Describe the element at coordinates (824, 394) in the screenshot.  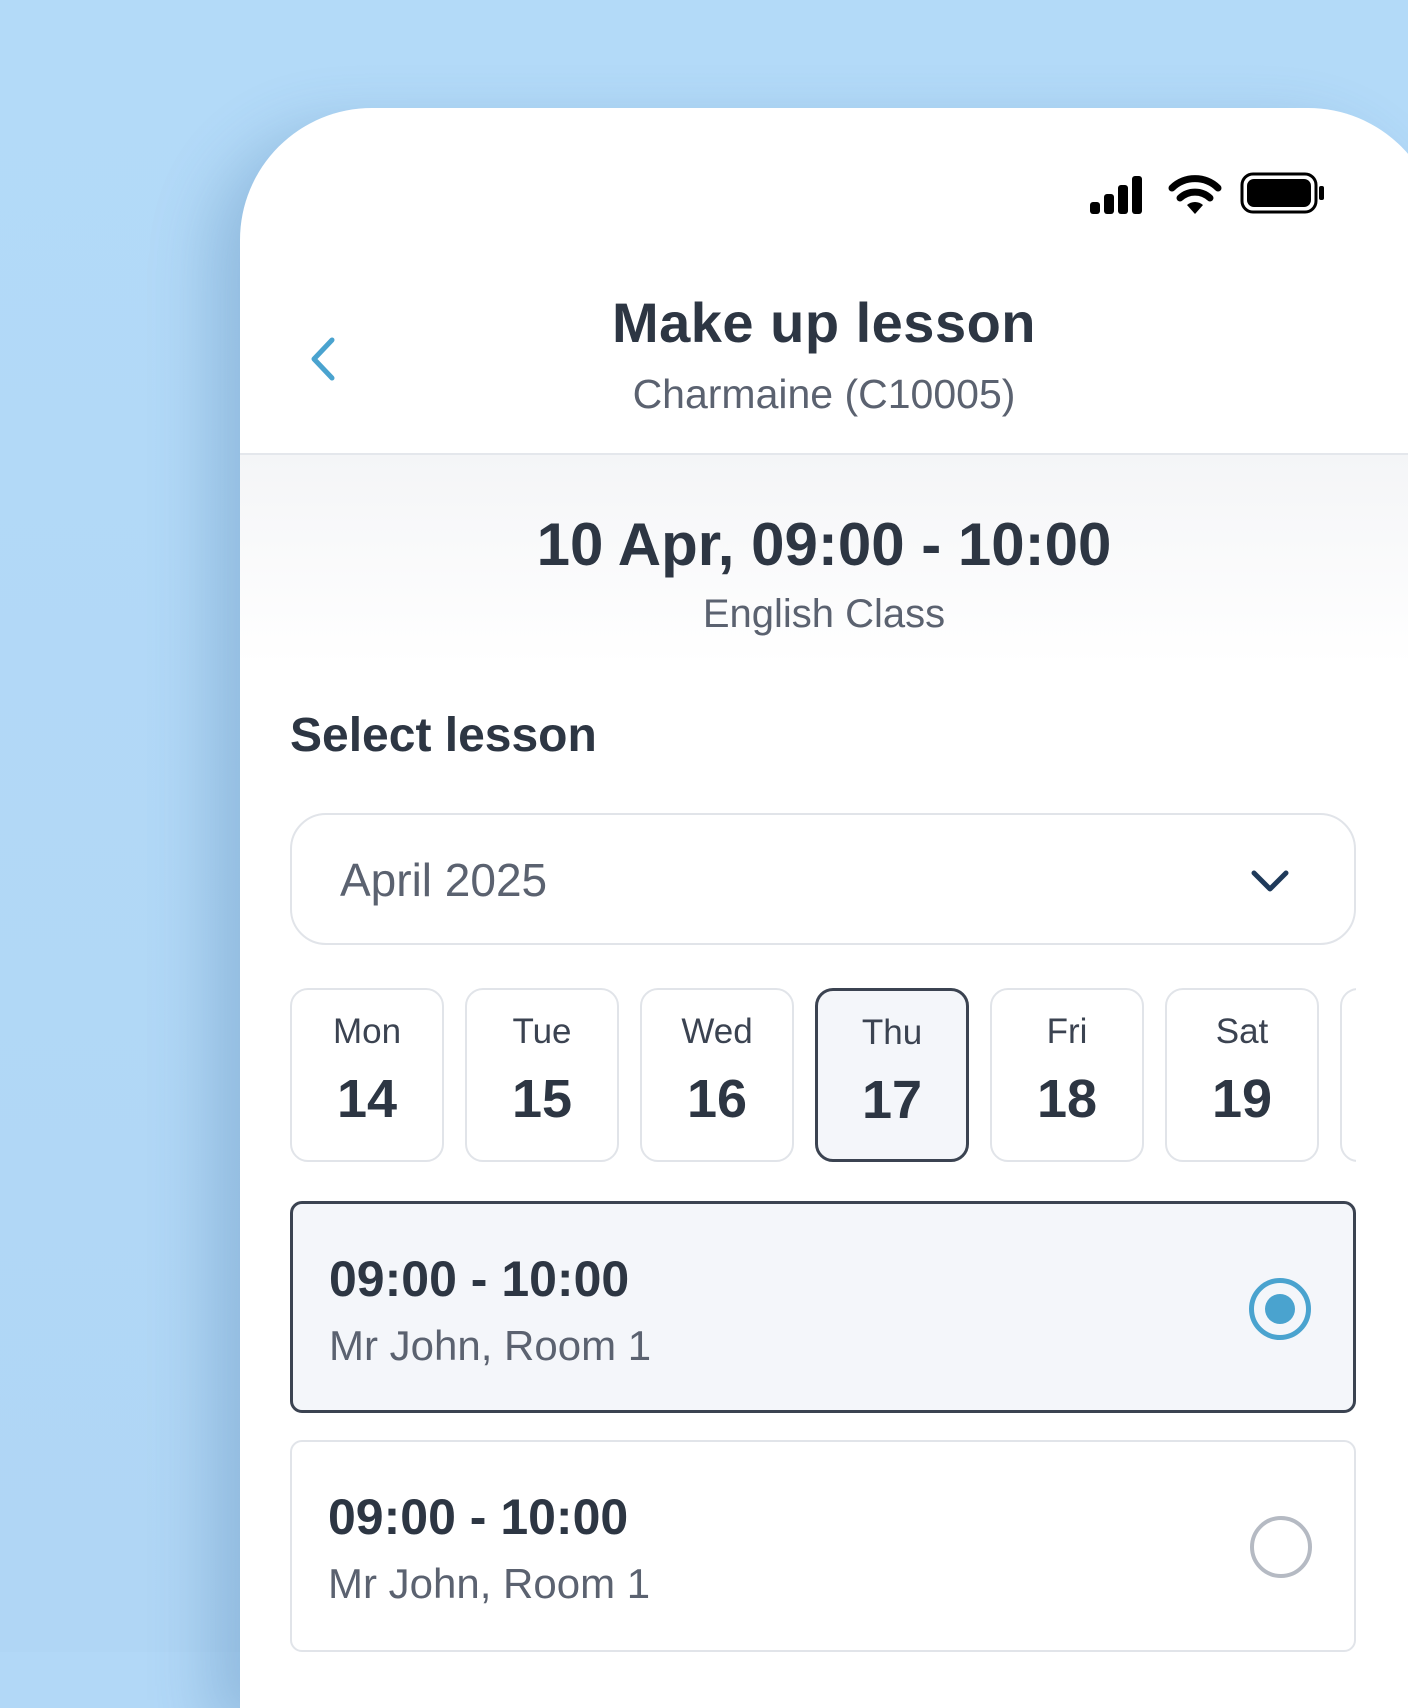
I see `page-subtitle: Charmaine (C10005)` at that location.